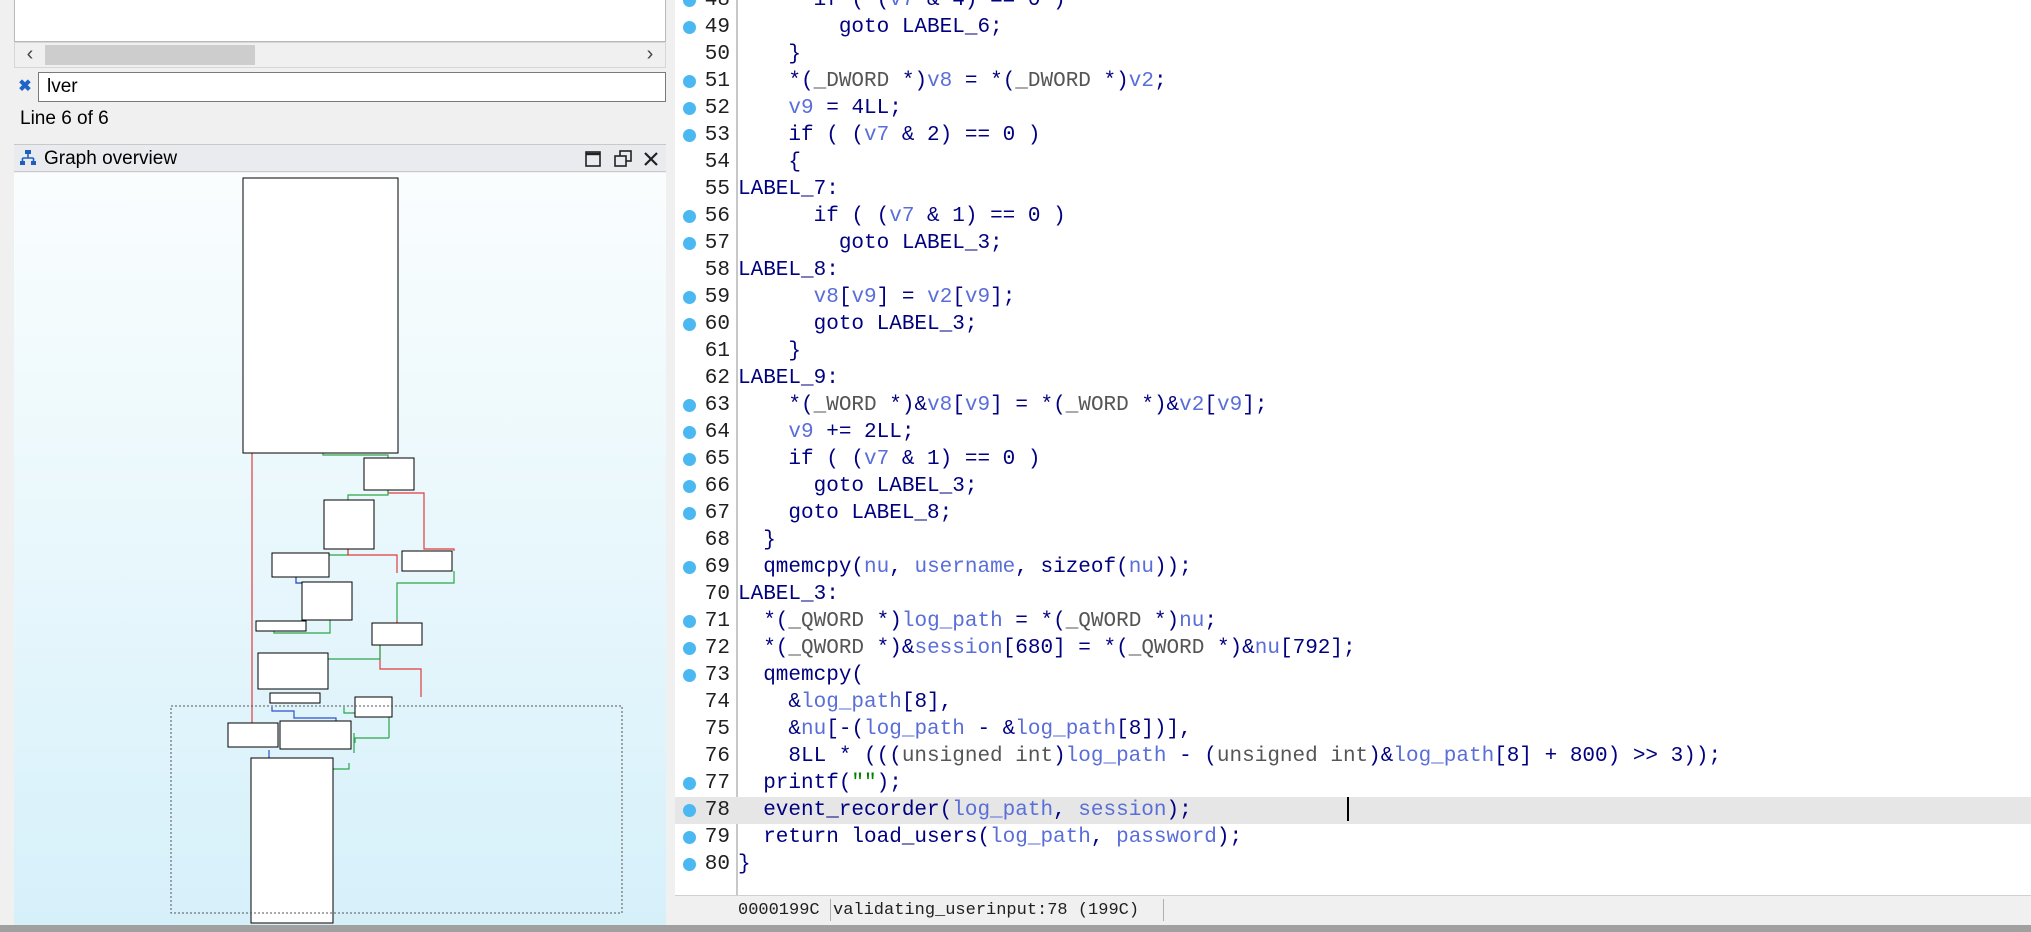  What do you see at coordinates (1353, 108) in the screenshot?
I see `code-line: 52 v9 = 4LL;` at bounding box center [1353, 108].